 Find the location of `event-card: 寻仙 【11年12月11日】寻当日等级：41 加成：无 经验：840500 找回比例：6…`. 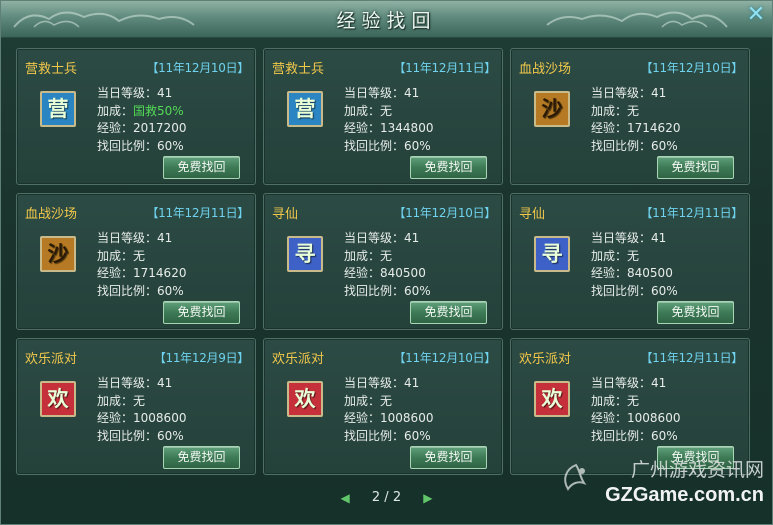

event-card: 寻仙 【11年12月11日】寻当日等级：41 加成：无 经验：840500 找回比例：6… is located at coordinates (630, 261).